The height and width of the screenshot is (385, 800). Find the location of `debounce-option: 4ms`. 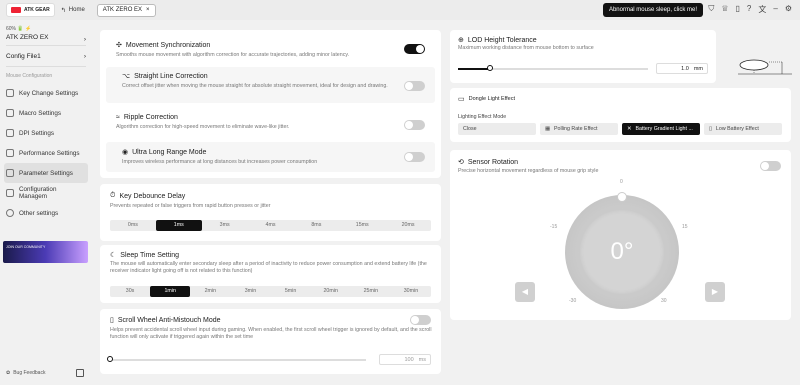

debounce-option: 4ms is located at coordinates (271, 225).